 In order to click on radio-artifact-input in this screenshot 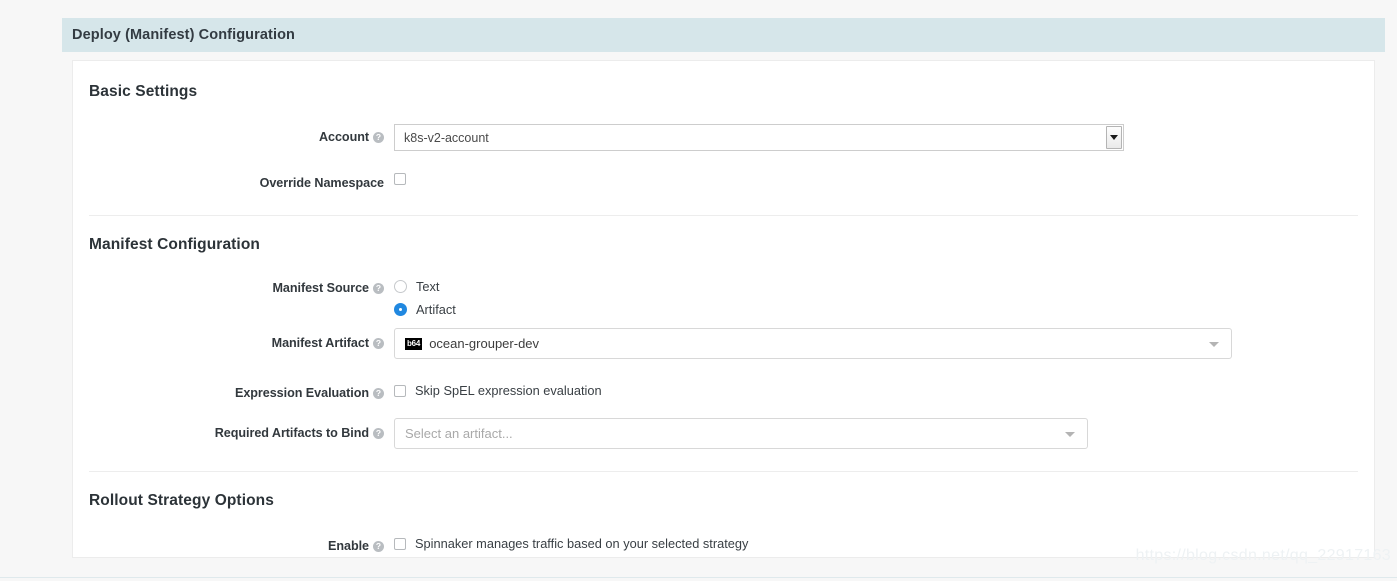, I will do `click(400, 309)`.